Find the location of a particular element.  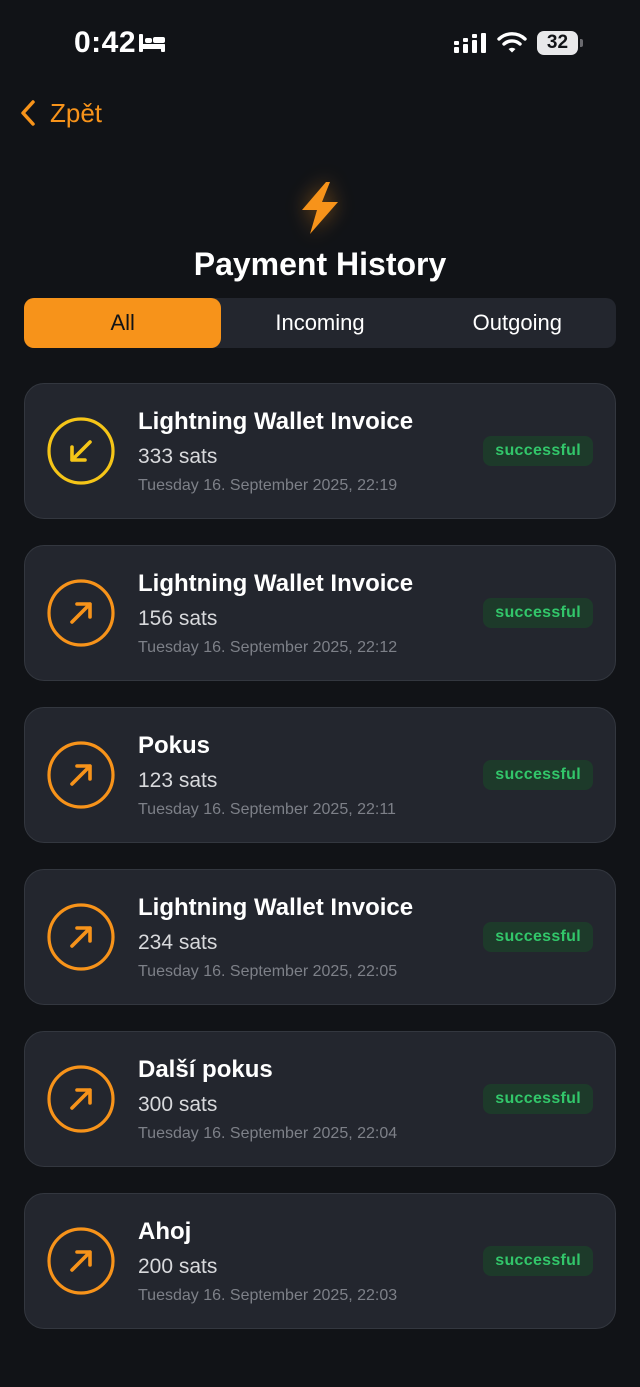

payment-title: Další pokus is located at coordinates (205, 1069).